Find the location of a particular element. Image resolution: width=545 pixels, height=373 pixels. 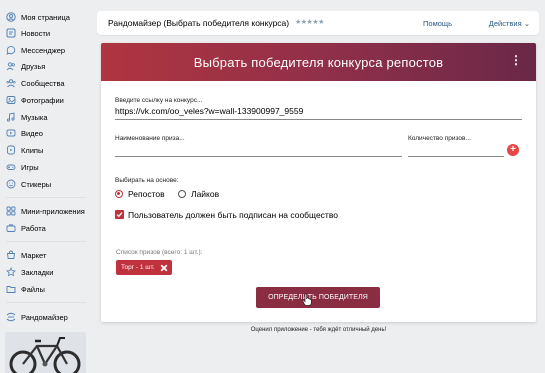

likes-radio-label: Лайков is located at coordinates (205, 194).